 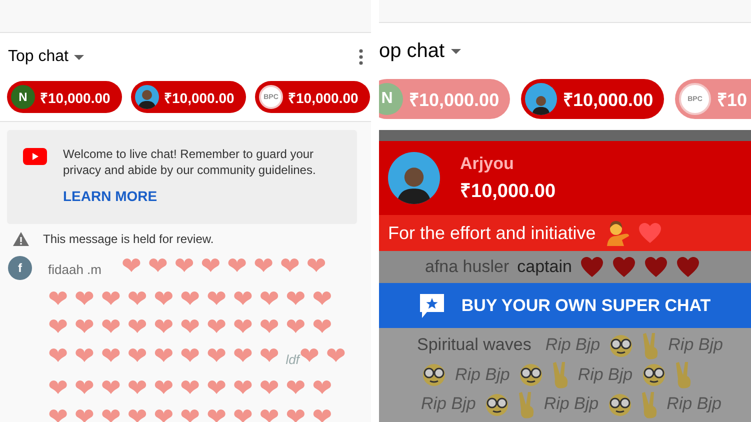 What do you see at coordinates (64, 97) in the screenshot?
I see `super-chat-chip: N ₹10,000.00` at bounding box center [64, 97].